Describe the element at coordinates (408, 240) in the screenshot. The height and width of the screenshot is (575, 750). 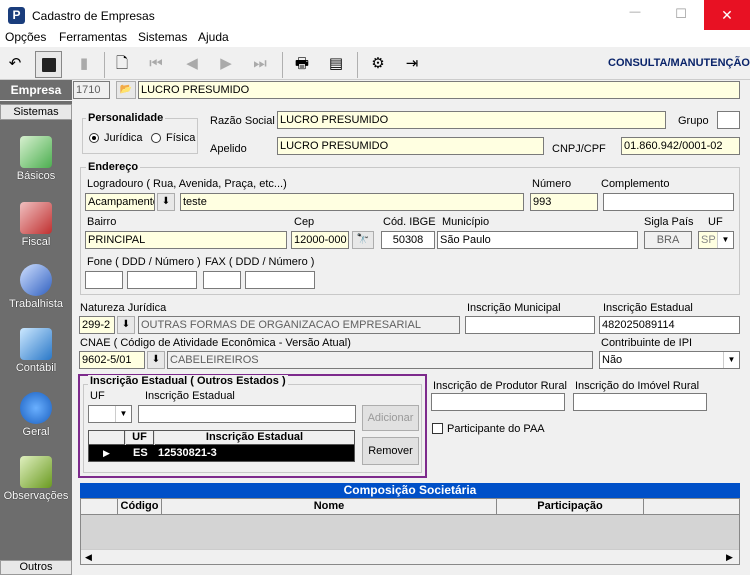
I see `ibge-field: 50308` at that location.